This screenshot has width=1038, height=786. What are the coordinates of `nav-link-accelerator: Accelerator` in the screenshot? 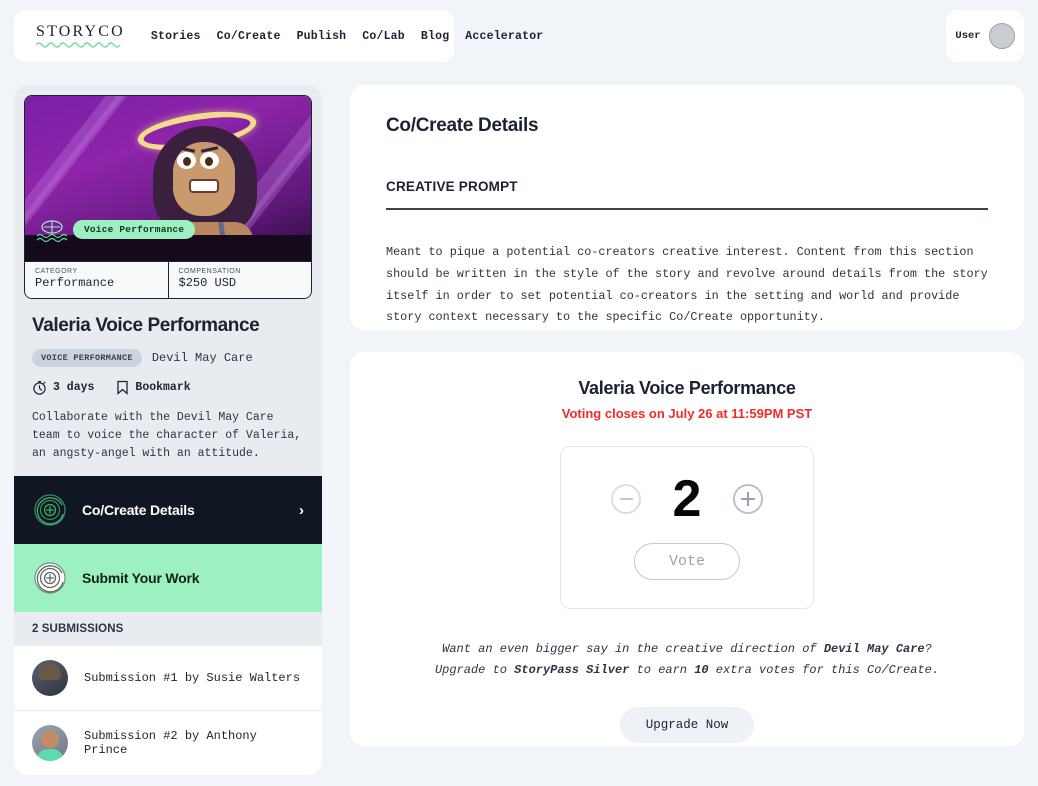 It's located at (504, 36).